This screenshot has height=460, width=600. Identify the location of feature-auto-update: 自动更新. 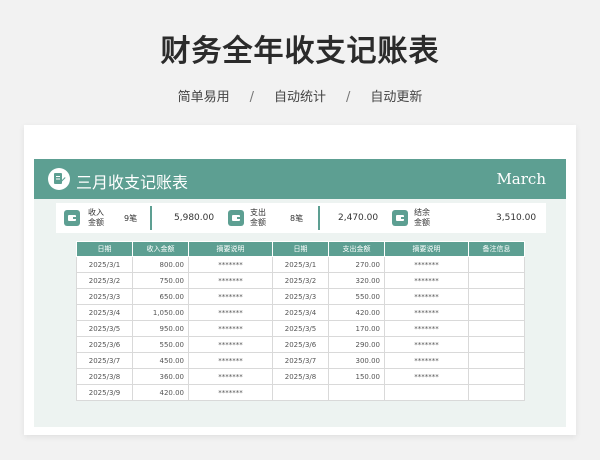
(396, 97).